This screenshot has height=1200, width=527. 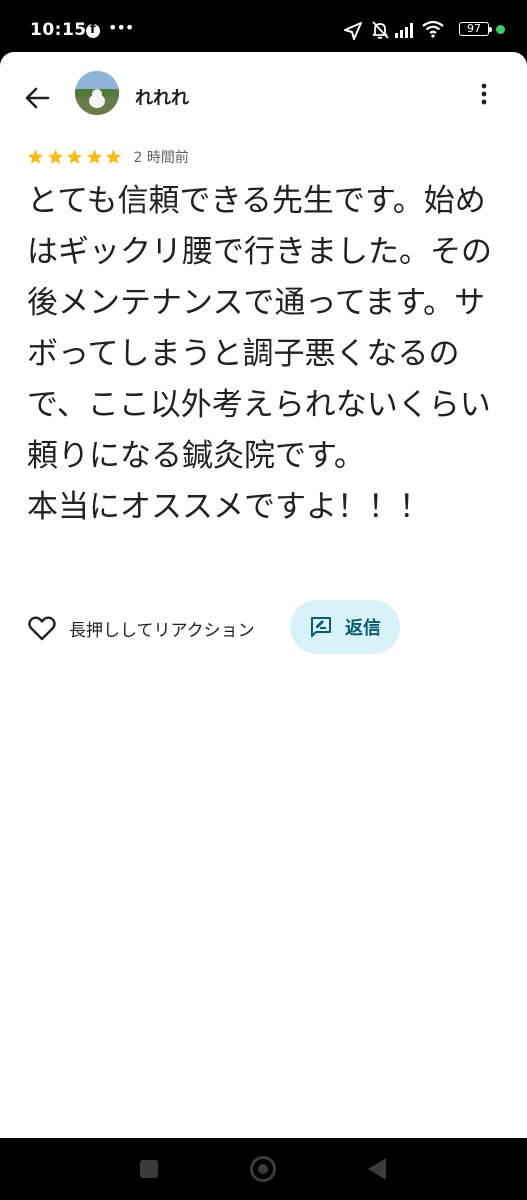 What do you see at coordinates (433, 29) in the screenshot?
I see `wifi-icon` at bounding box center [433, 29].